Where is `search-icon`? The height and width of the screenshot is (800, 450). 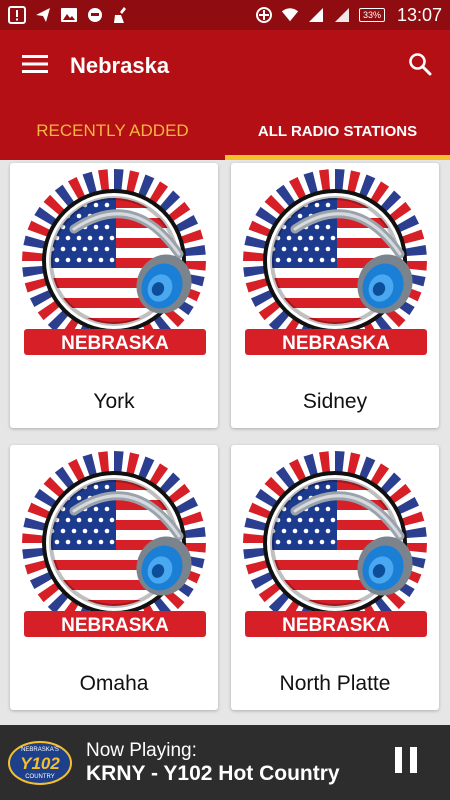
search-icon is located at coordinates (420, 66).